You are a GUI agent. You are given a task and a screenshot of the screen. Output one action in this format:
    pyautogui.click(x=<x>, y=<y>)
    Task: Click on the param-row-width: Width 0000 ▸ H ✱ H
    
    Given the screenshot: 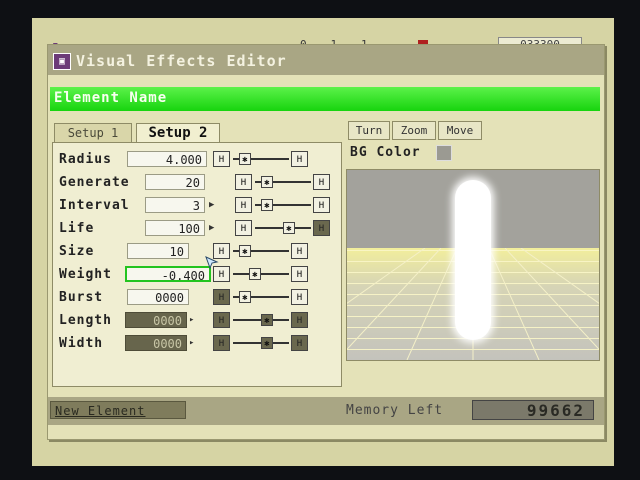 What is the action you would take?
    pyautogui.click(x=199, y=345)
    